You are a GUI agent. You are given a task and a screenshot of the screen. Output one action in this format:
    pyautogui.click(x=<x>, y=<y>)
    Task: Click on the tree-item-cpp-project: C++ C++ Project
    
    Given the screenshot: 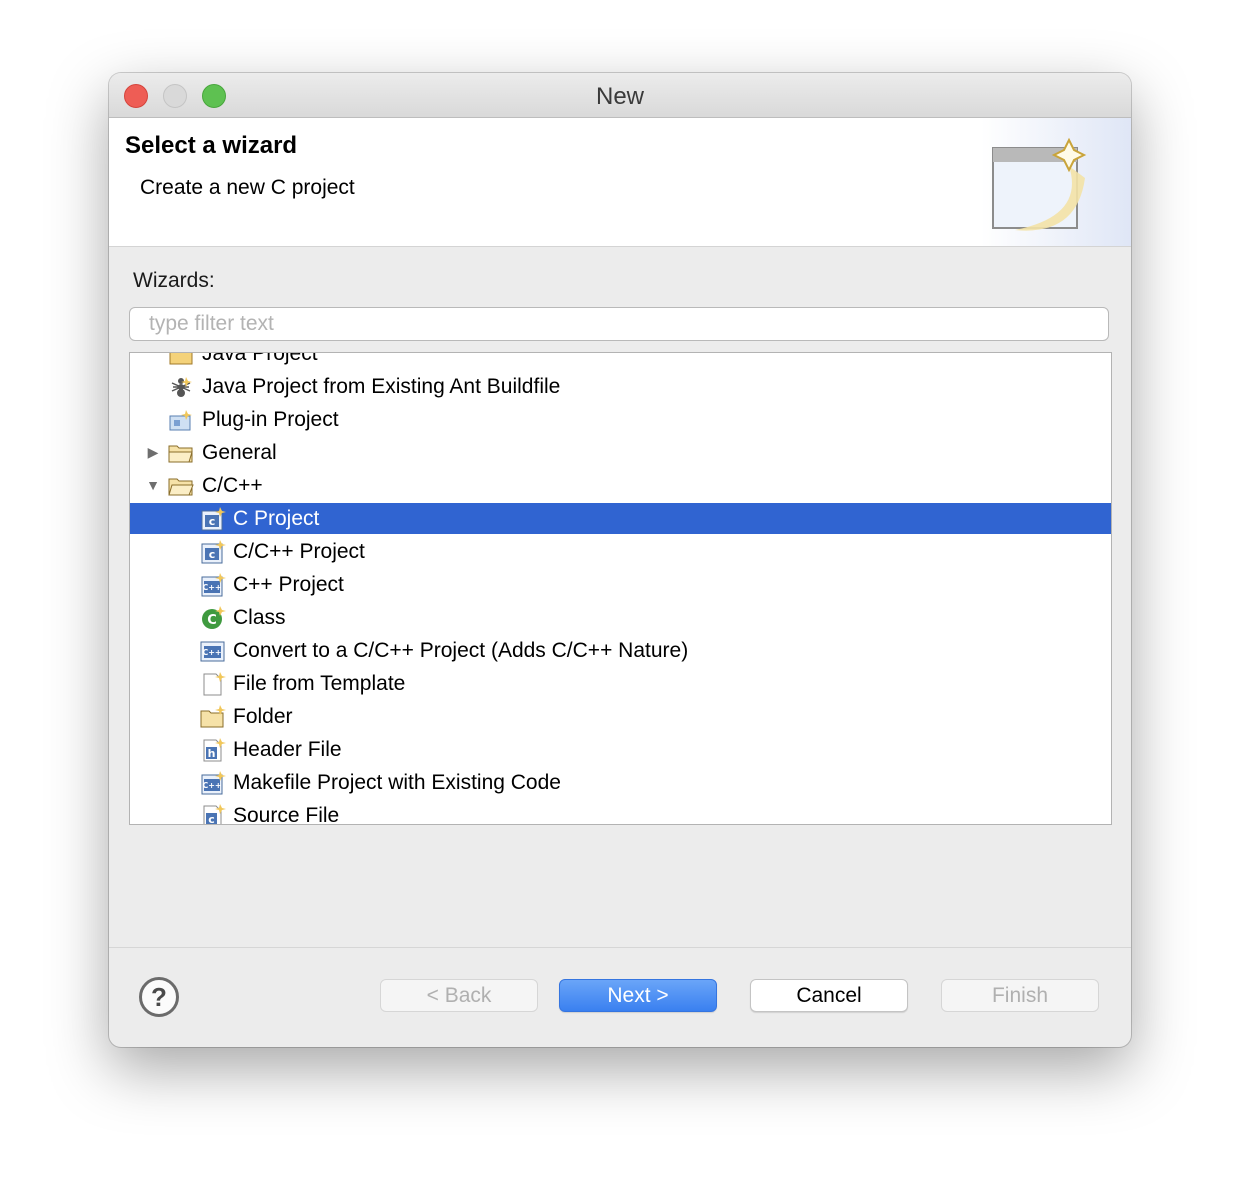 What is the action you would take?
    pyautogui.click(x=620, y=584)
    